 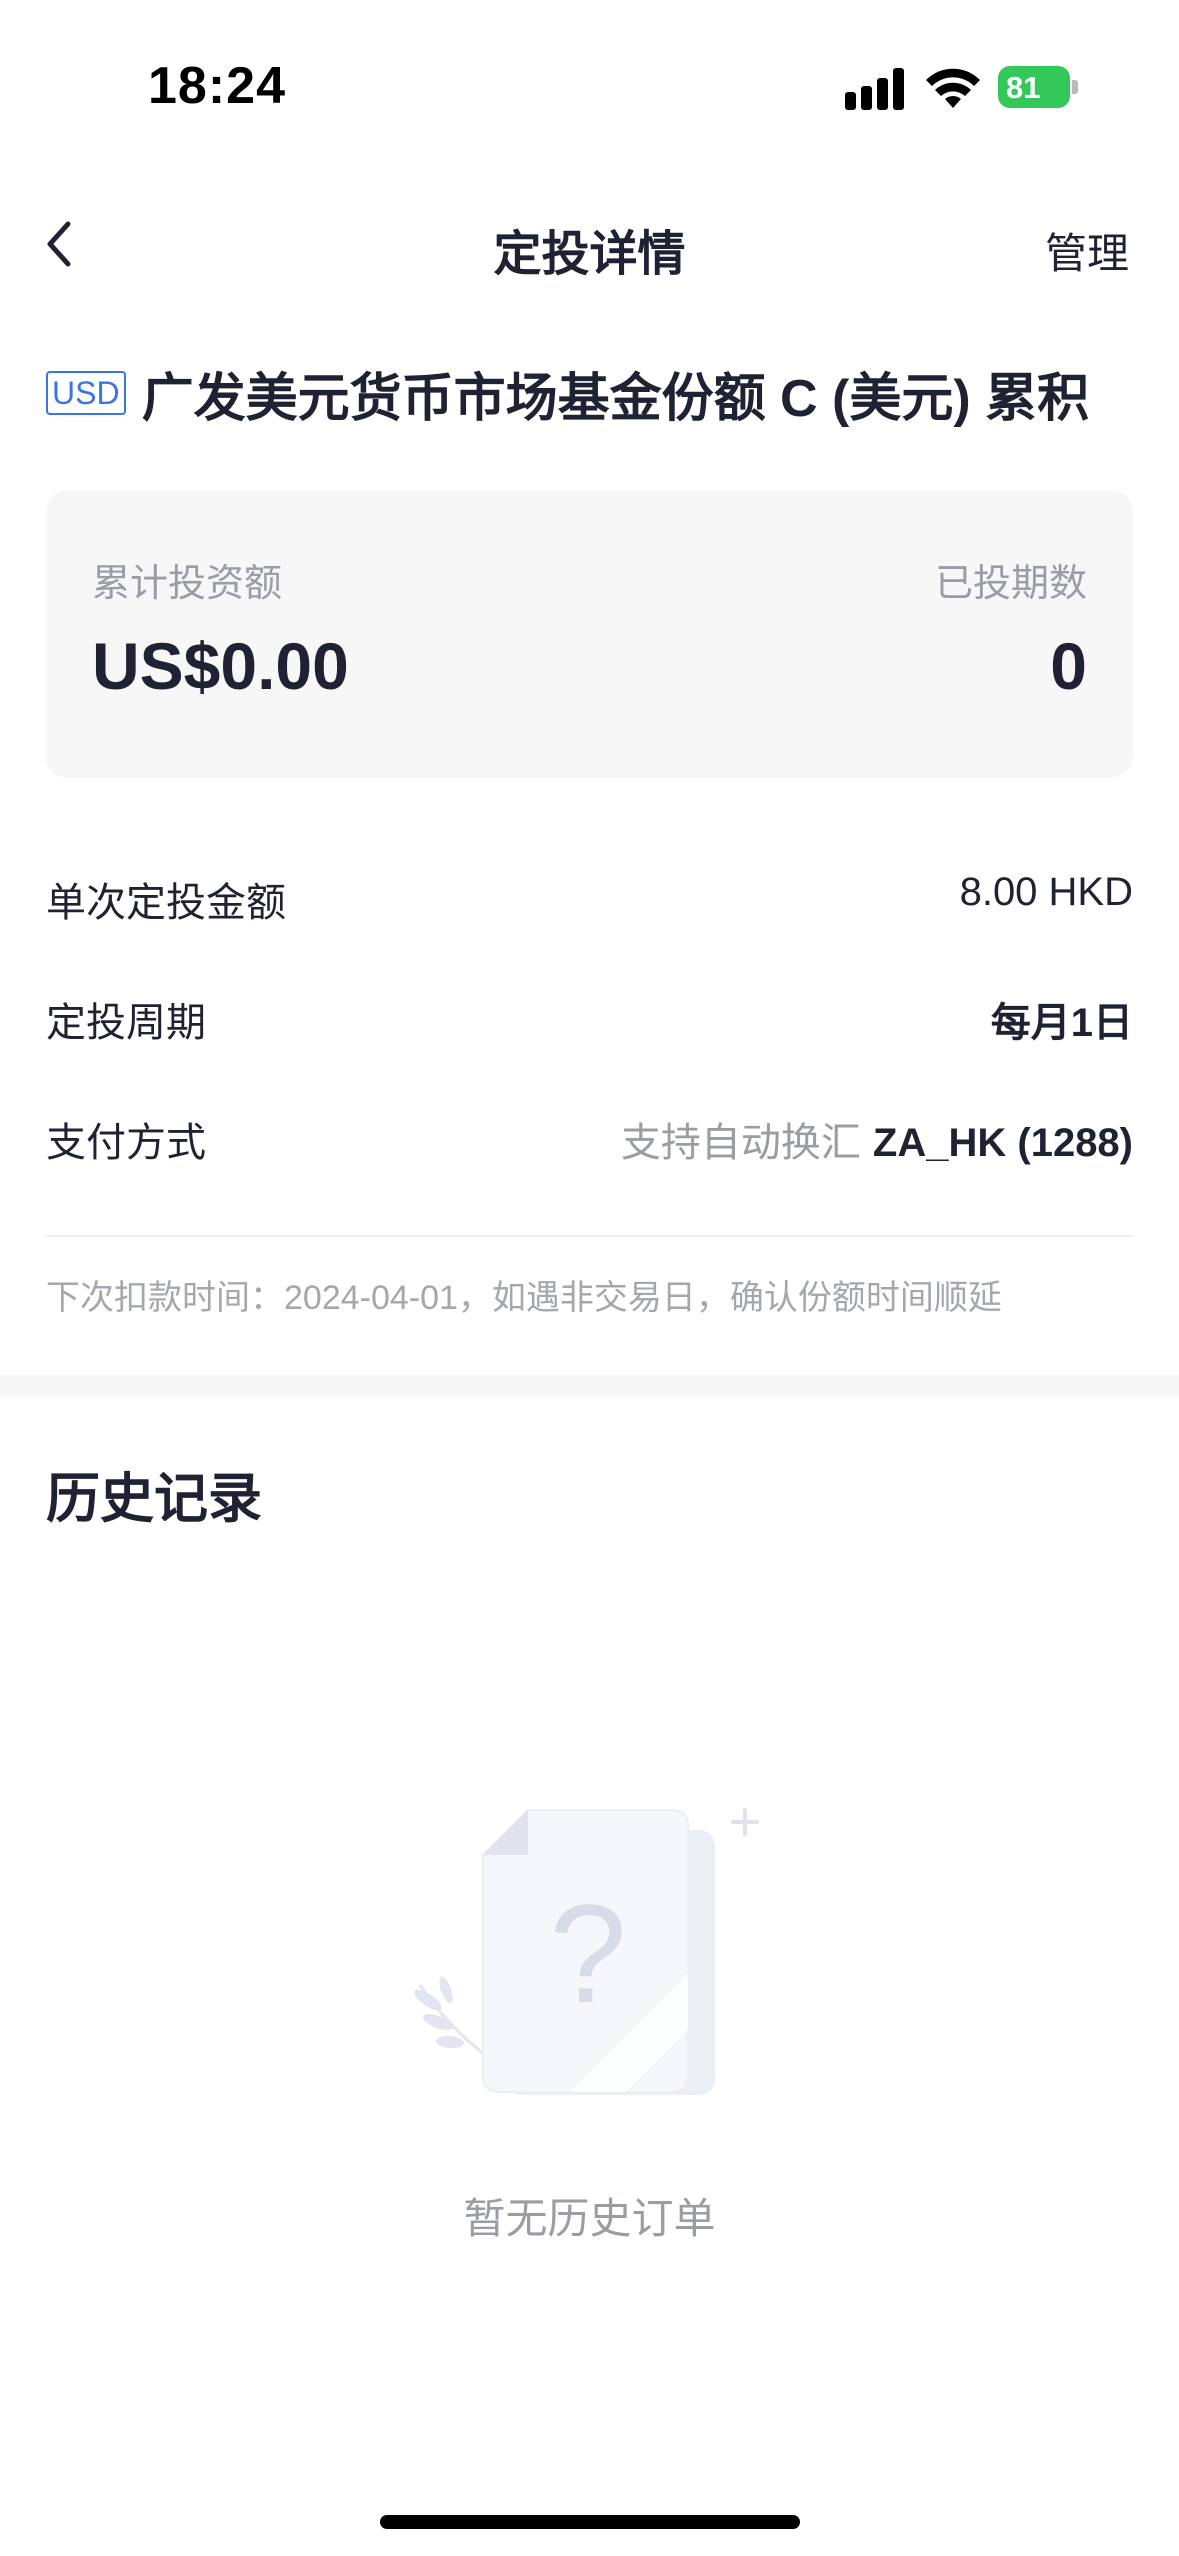 What do you see at coordinates (166, 903) in the screenshot?
I see `detail-label: 单次定投金额` at bounding box center [166, 903].